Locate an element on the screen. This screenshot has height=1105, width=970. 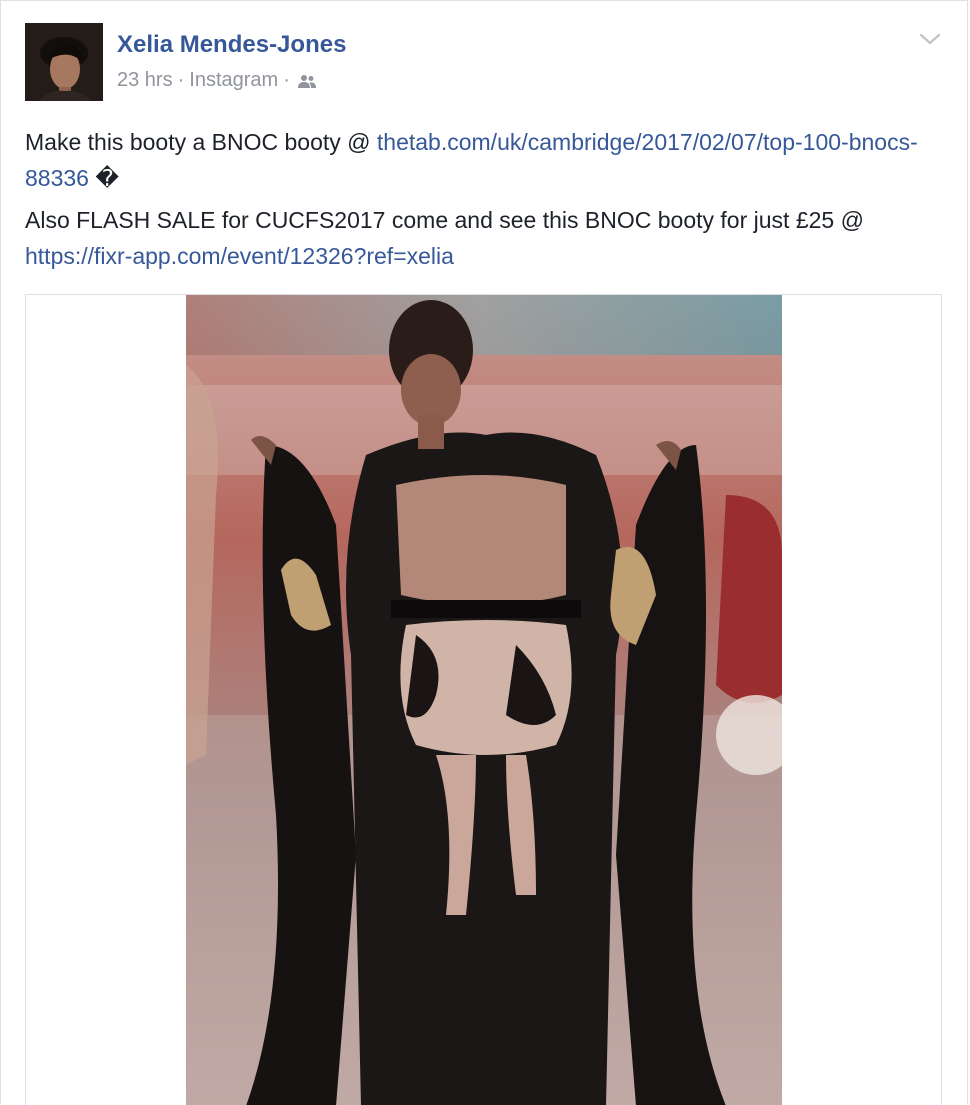
post-text-suffix: � is located at coordinates (103, 178).